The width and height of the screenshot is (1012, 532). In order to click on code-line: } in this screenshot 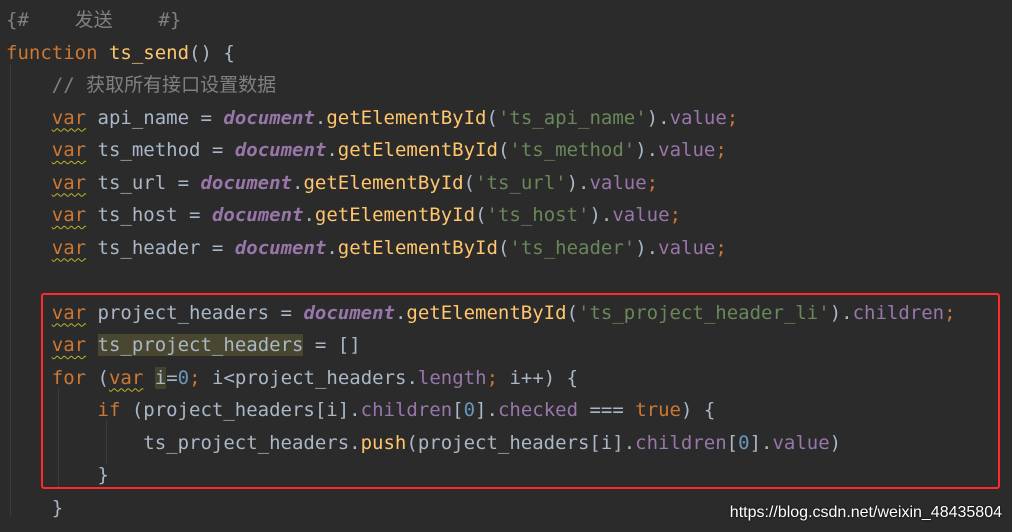, I will do `click(34, 508)`.